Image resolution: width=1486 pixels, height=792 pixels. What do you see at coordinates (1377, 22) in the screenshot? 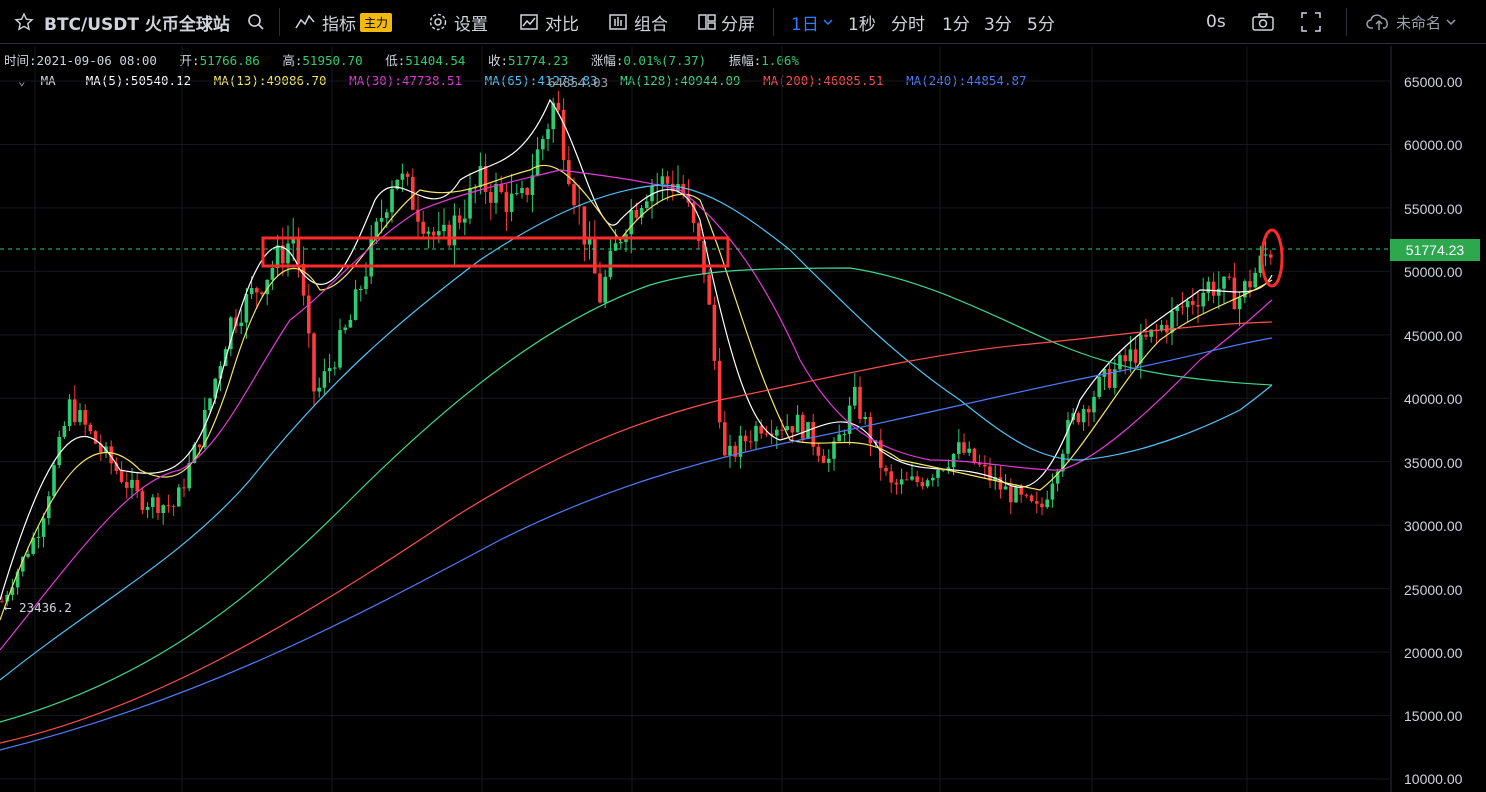
I see `cloud-upload-icon` at bounding box center [1377, 22].